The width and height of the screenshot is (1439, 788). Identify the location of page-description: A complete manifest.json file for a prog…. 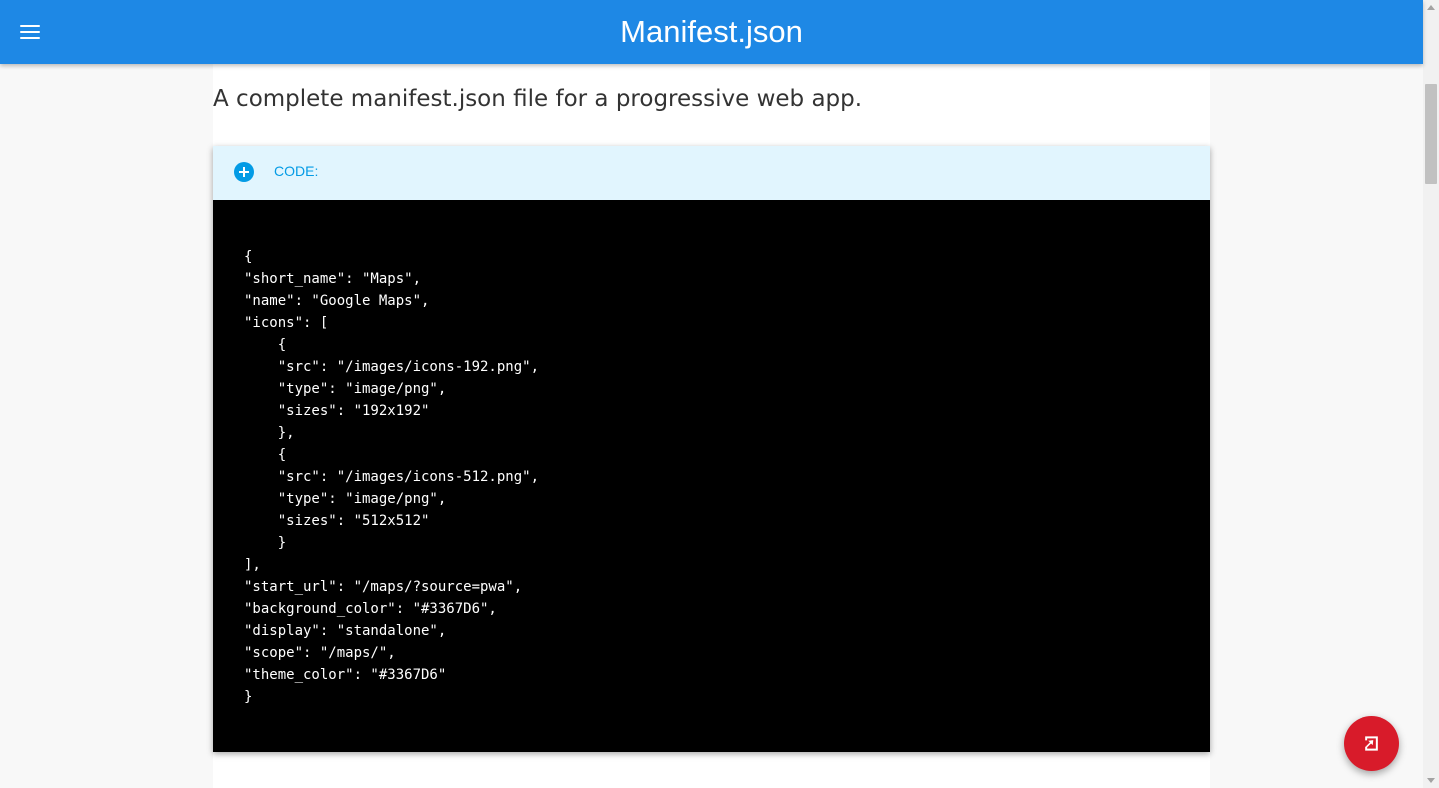
(538, 99).